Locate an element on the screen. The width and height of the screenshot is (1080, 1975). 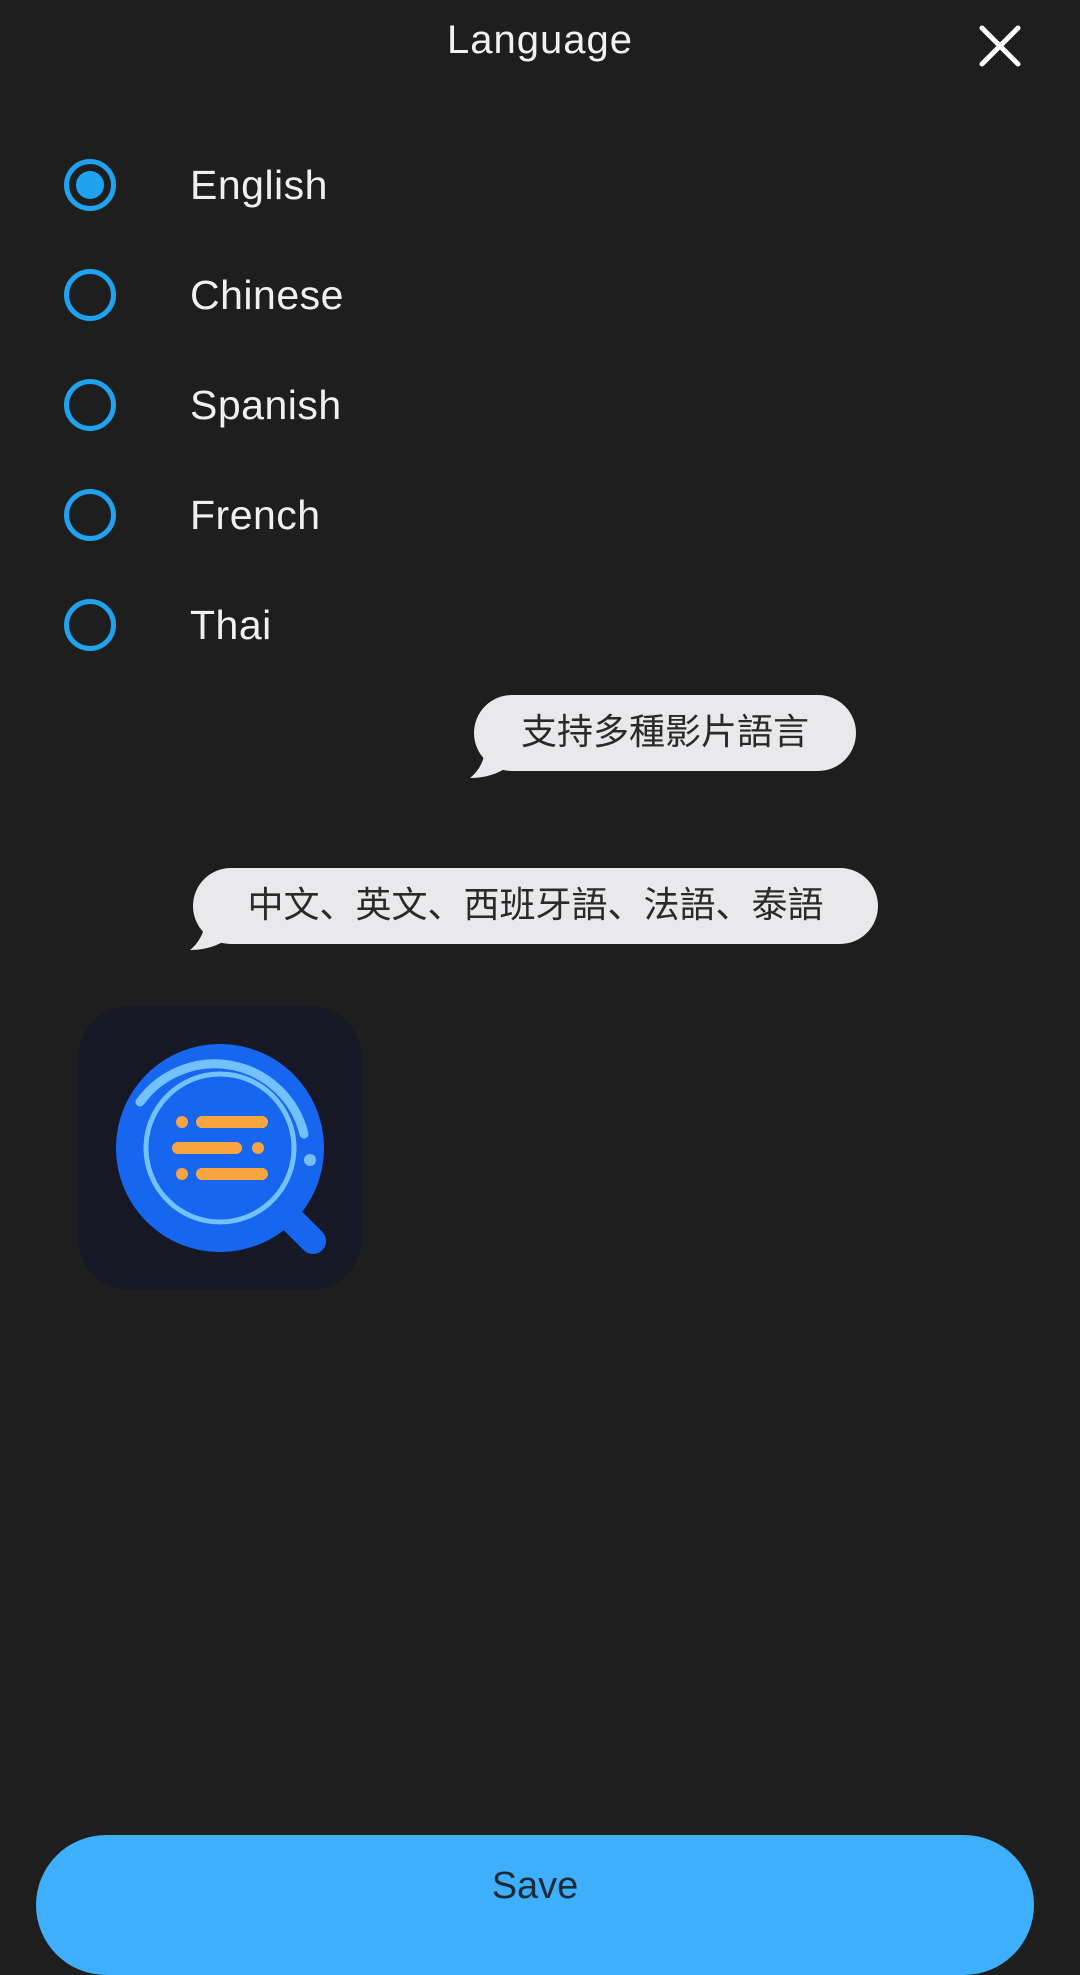
language-option-label: Thai is located at coordinates (231, 625).